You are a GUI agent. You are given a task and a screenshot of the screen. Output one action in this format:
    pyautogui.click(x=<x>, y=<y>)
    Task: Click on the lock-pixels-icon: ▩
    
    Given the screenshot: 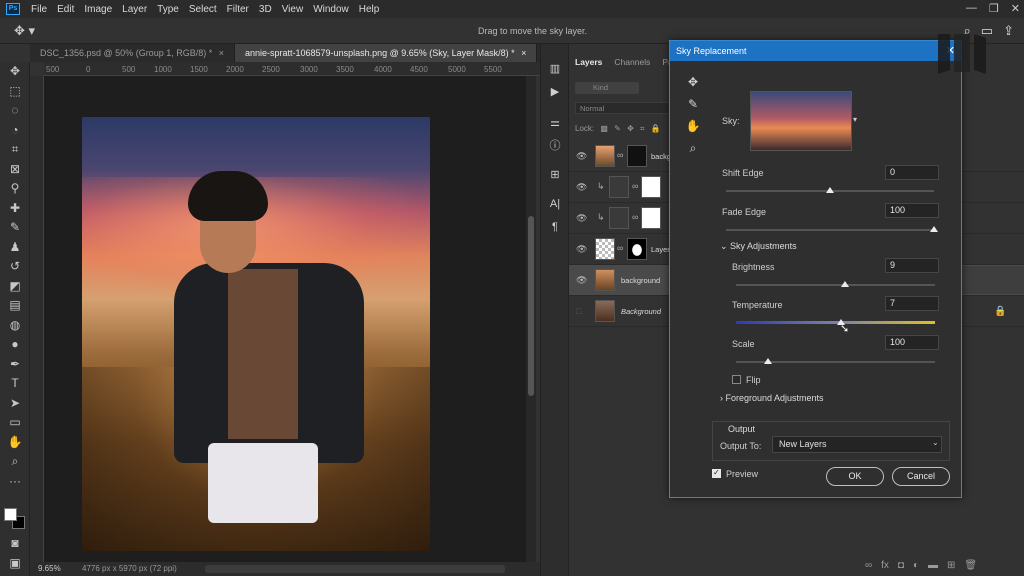 What is the action you would take?
    pyautogui.click(x=604, y=128)
    